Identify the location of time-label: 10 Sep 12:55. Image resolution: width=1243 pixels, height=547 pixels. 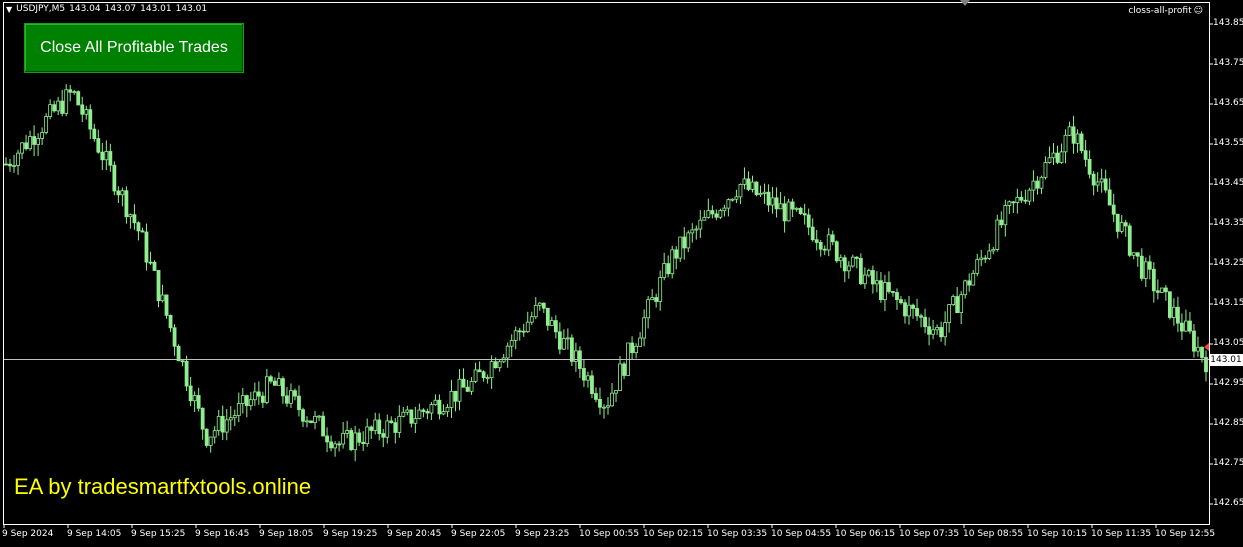
(1185, 534).